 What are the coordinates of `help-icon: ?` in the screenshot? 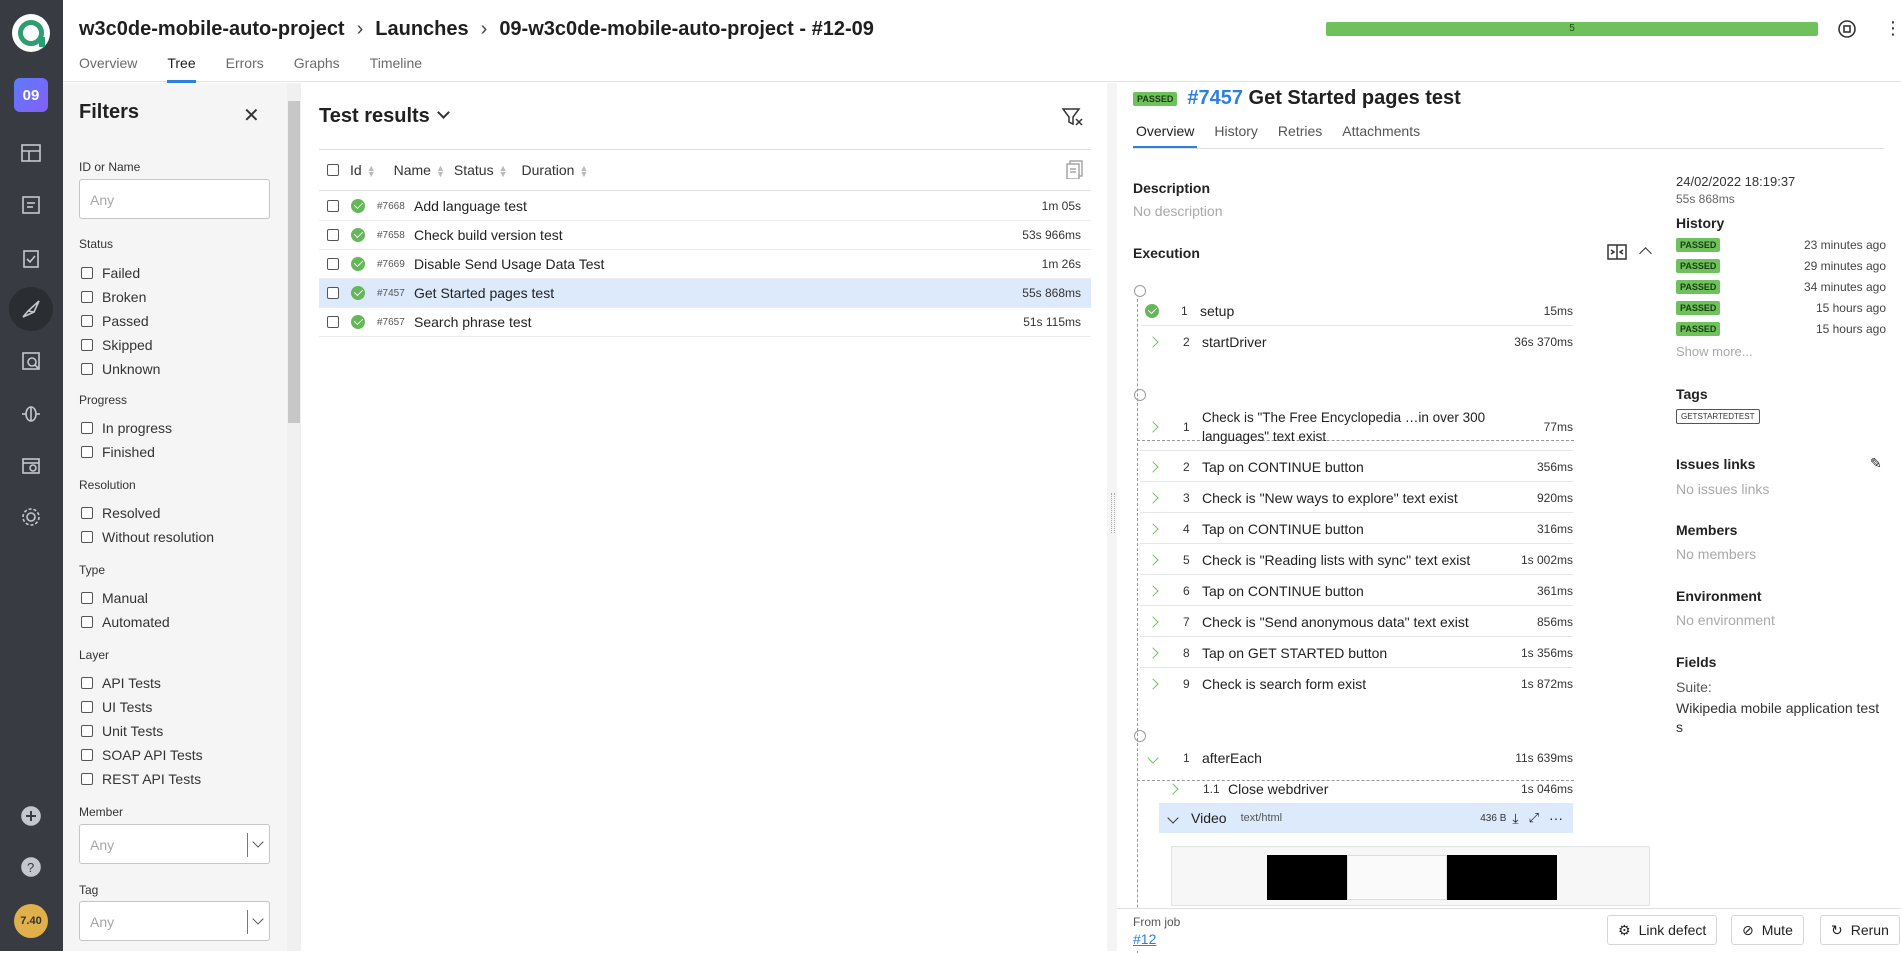 It's located at (31, 867).